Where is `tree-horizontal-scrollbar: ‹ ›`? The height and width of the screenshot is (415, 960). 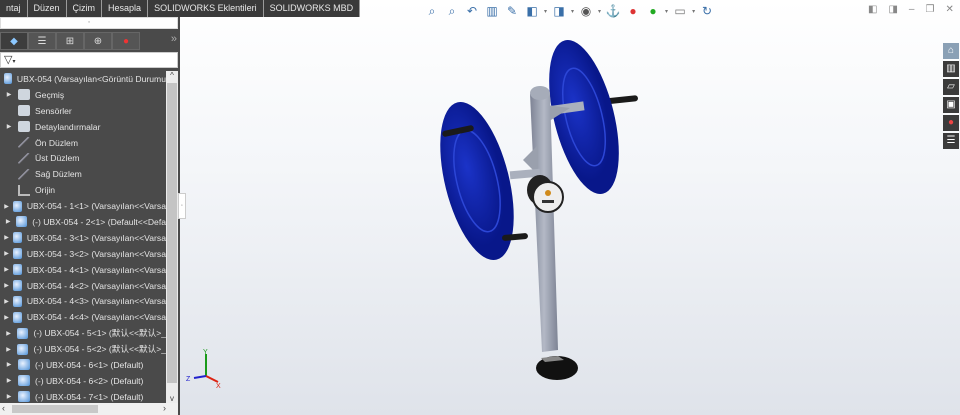
tree-horizontal-scrollbar: ‹ › is located at coordinates (89, 409).